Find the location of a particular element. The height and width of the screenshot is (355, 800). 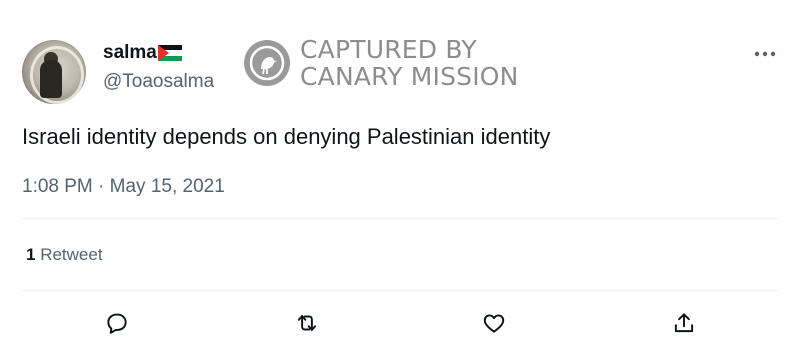

heart-icon is located at coordinates (494, 323).